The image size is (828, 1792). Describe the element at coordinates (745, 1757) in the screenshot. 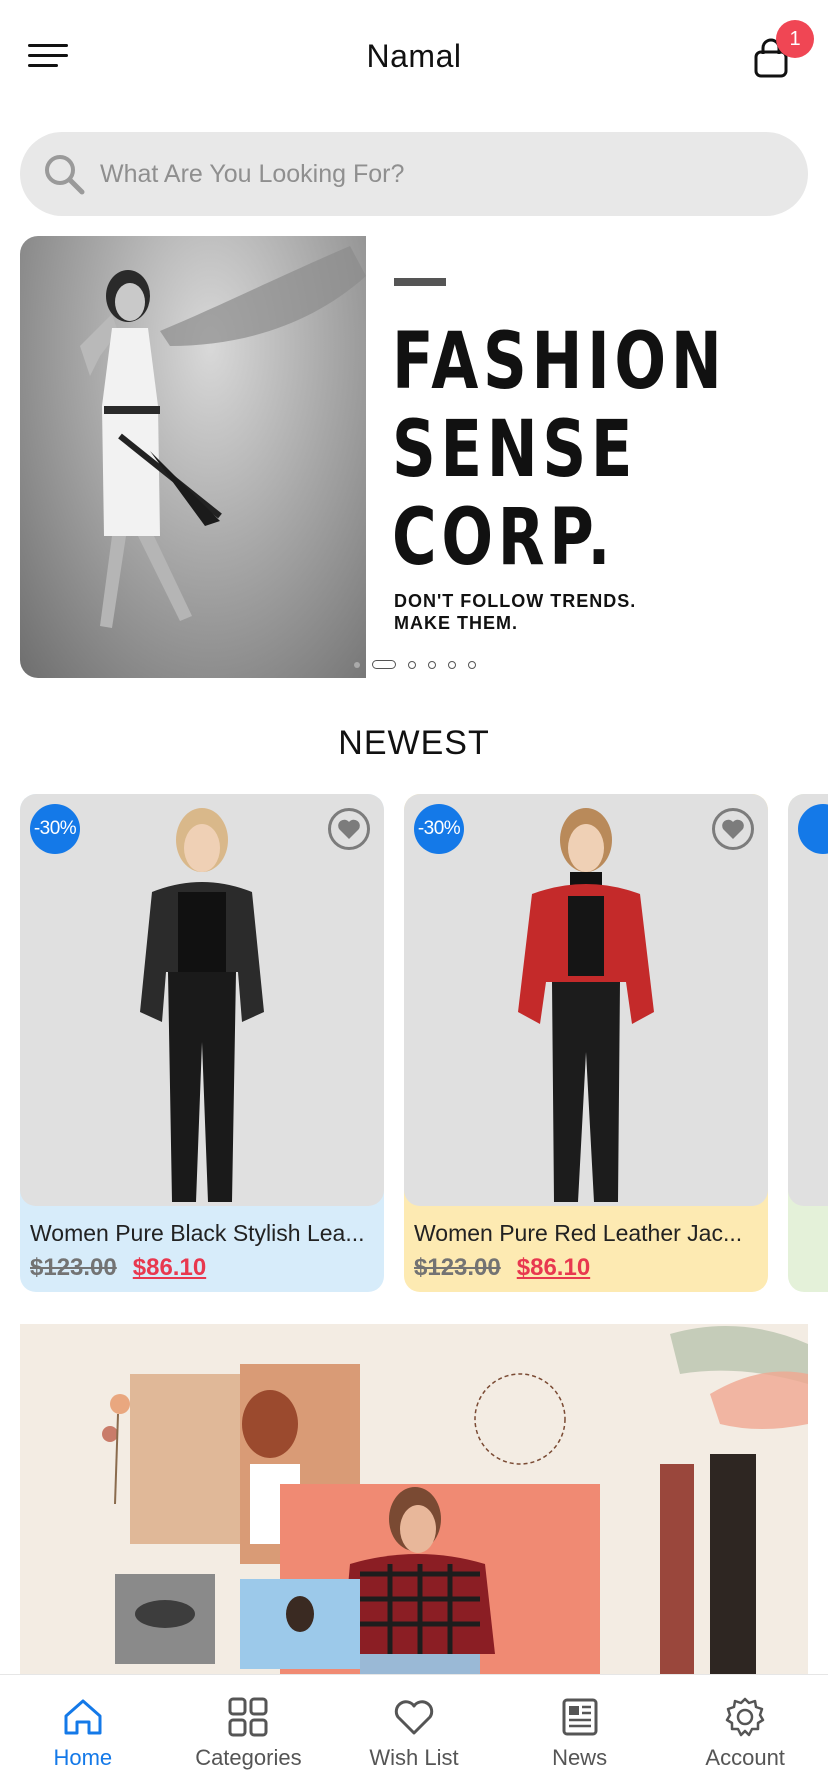

I see `nav-label: Account` at that location.